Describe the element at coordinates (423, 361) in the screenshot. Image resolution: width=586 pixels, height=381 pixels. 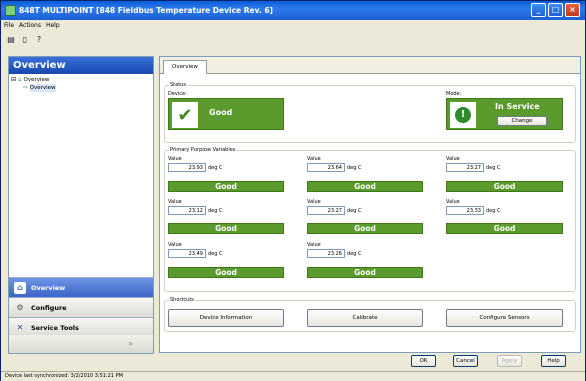
I see `ok-button: OK` at that location.